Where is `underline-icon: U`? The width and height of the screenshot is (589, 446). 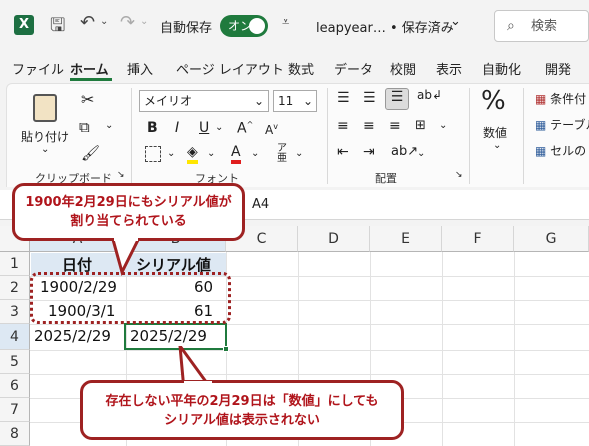
underline-icon: U is located at coordinates (204, 128).